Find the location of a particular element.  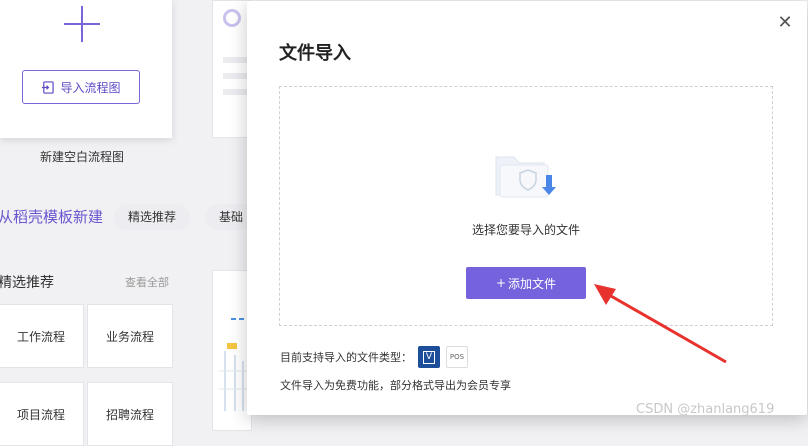

template-section-title: 从稻壳模板新建 is located at coordinates (52, 217).